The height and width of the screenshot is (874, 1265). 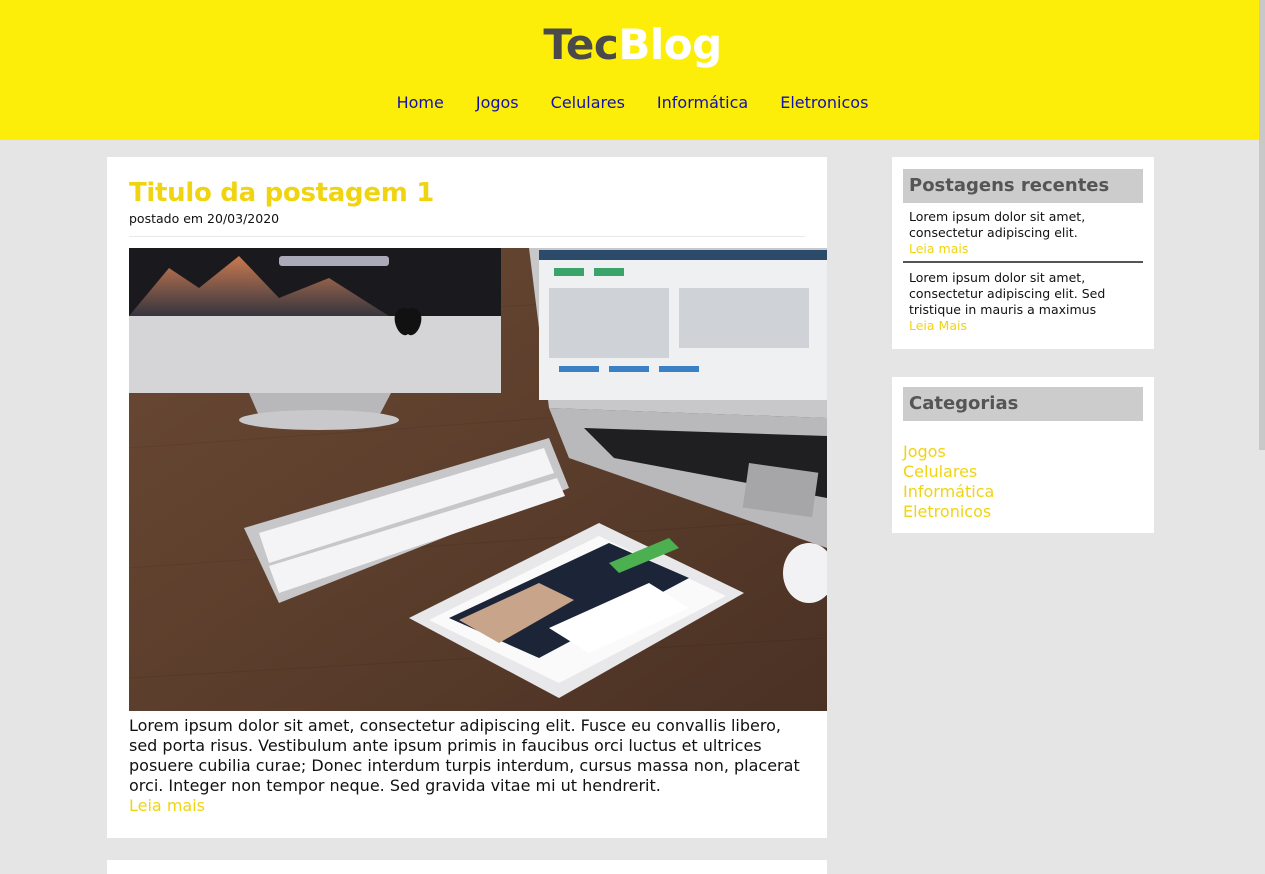 I want to click on page-scrollbar, so click(x=1262, y=225).